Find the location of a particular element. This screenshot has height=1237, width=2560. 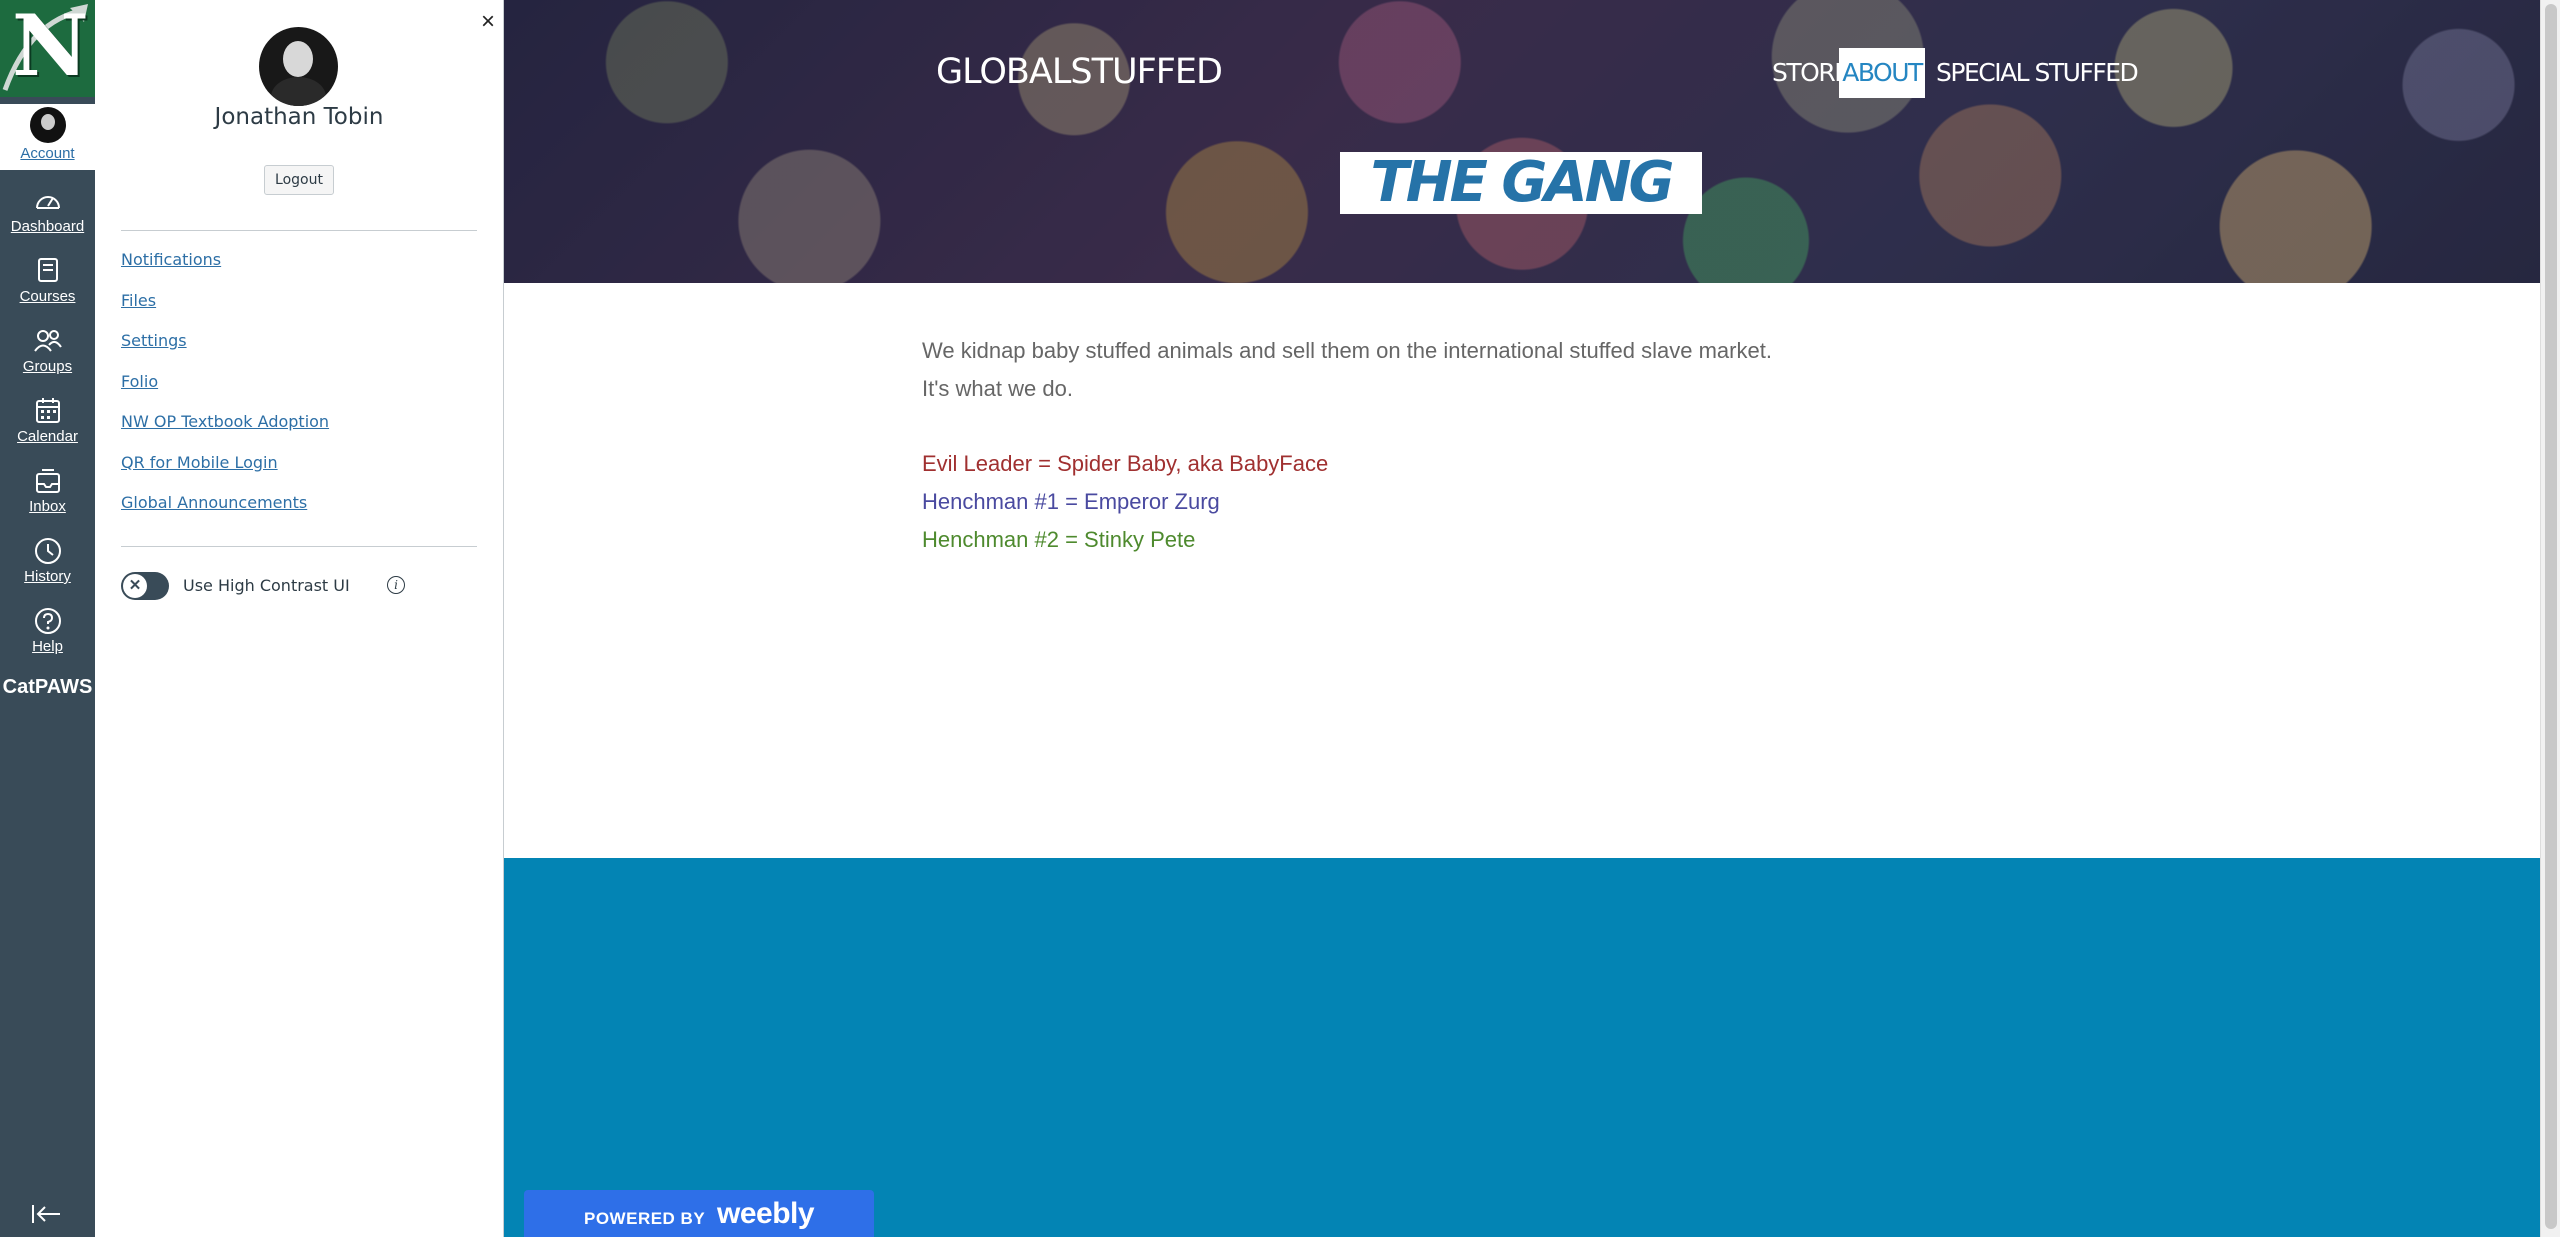

close-icon: × is located at coordinates (488, 22).